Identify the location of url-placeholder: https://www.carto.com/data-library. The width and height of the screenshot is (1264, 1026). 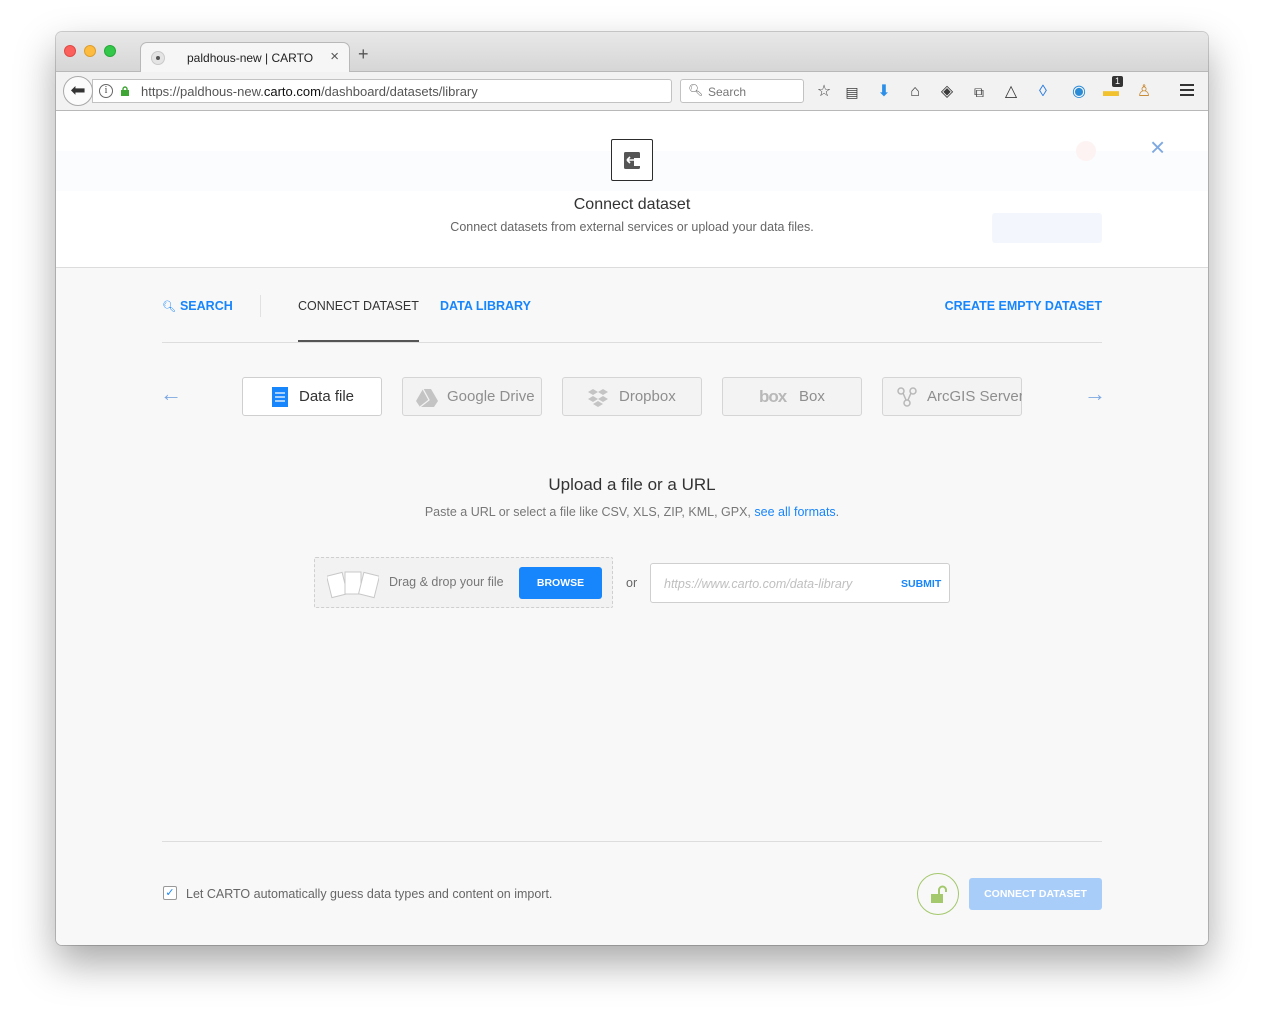
(758, 584).